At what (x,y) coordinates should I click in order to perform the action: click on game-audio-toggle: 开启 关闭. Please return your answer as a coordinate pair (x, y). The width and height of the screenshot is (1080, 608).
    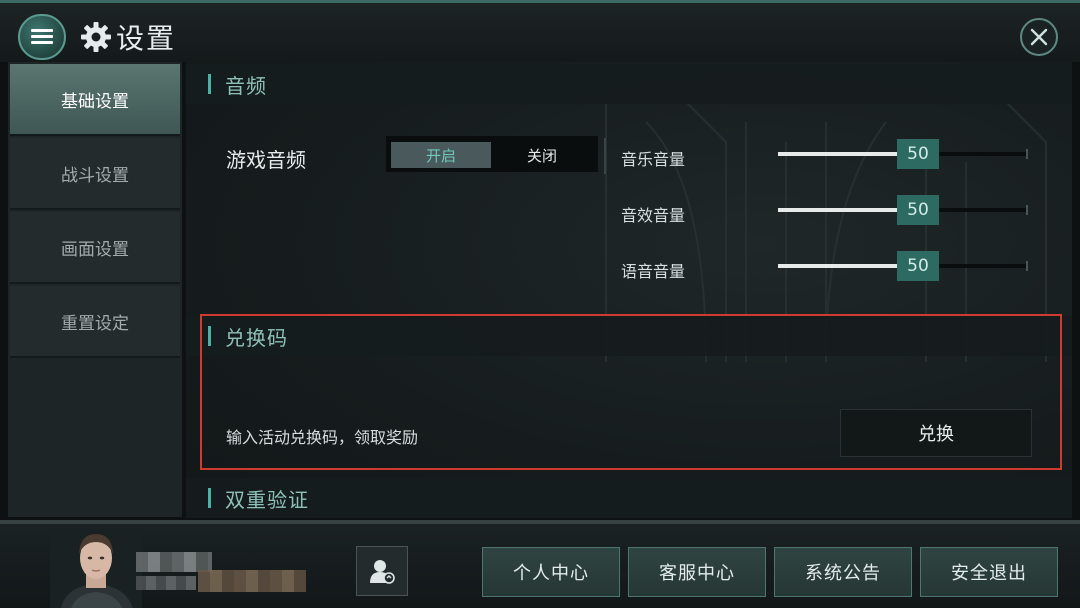
    Looking at the image, I should click on (492, 154).